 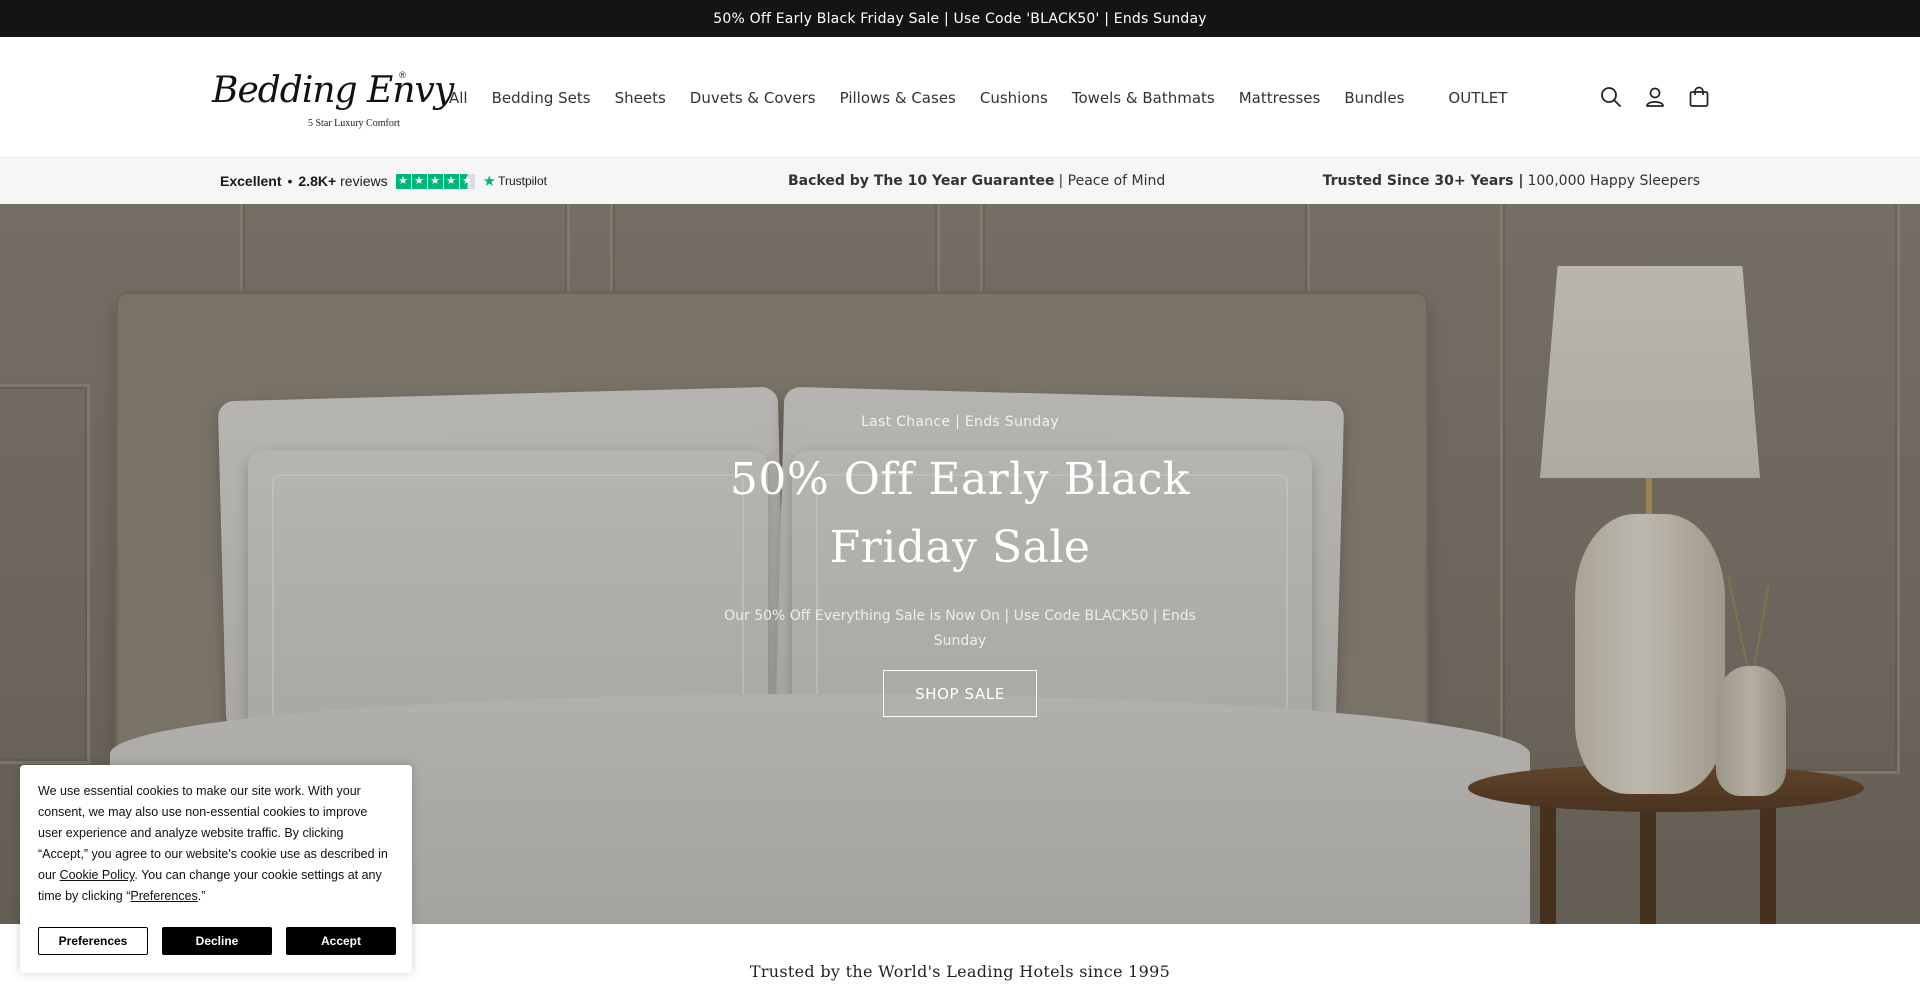 What do you see at coordinates (1613, 181) in the screenshot?
I see `trusted-rest: 100,000 Happy Sleepers` at bounding box center [1613, 181].